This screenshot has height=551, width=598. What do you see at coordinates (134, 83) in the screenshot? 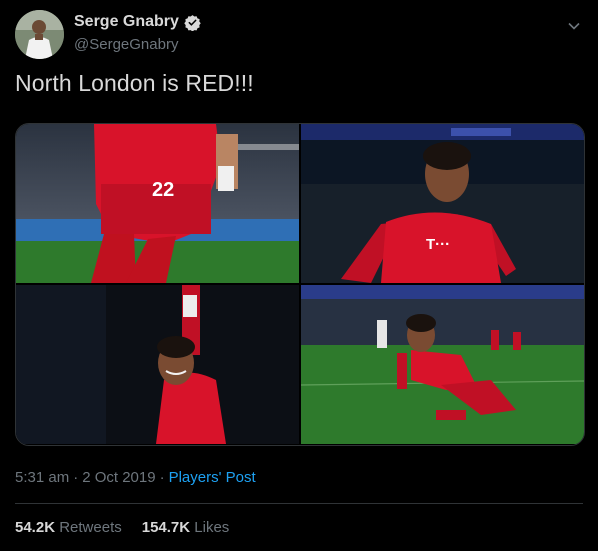
I see `tweet-text: North London is RED!!!` at bounding box center [134, 83].